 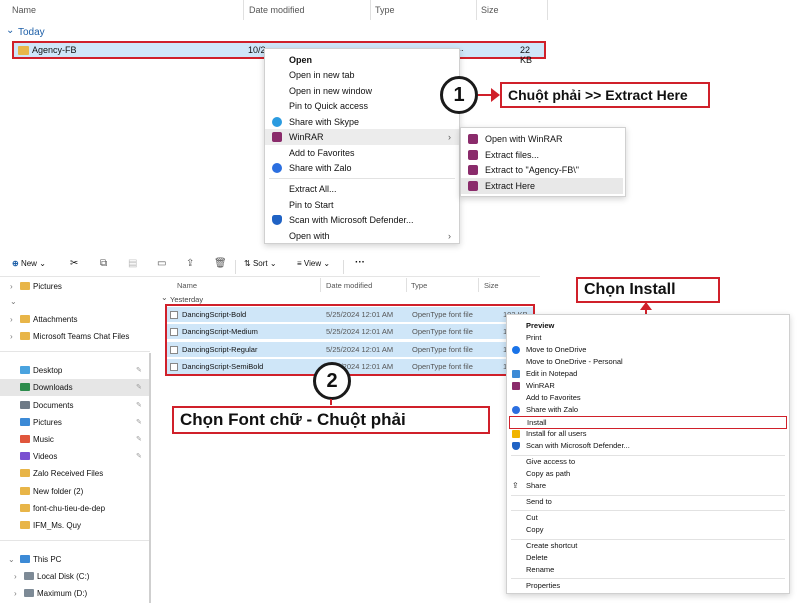 I want to click on menu-label: Share with Zalo, so click(x=552, y=409).